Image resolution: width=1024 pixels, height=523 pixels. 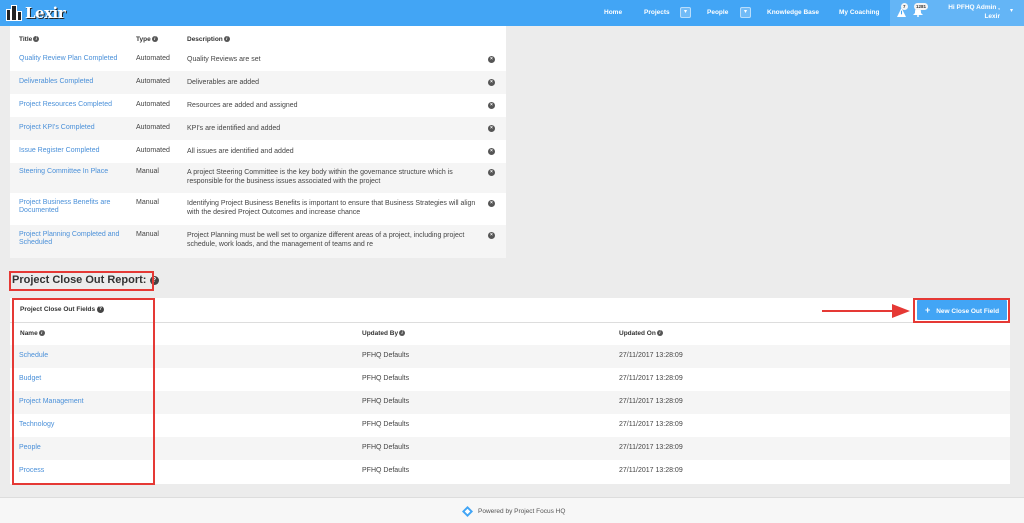 I want to click on project-focus-logo-icon, so click(x=467, y=511).